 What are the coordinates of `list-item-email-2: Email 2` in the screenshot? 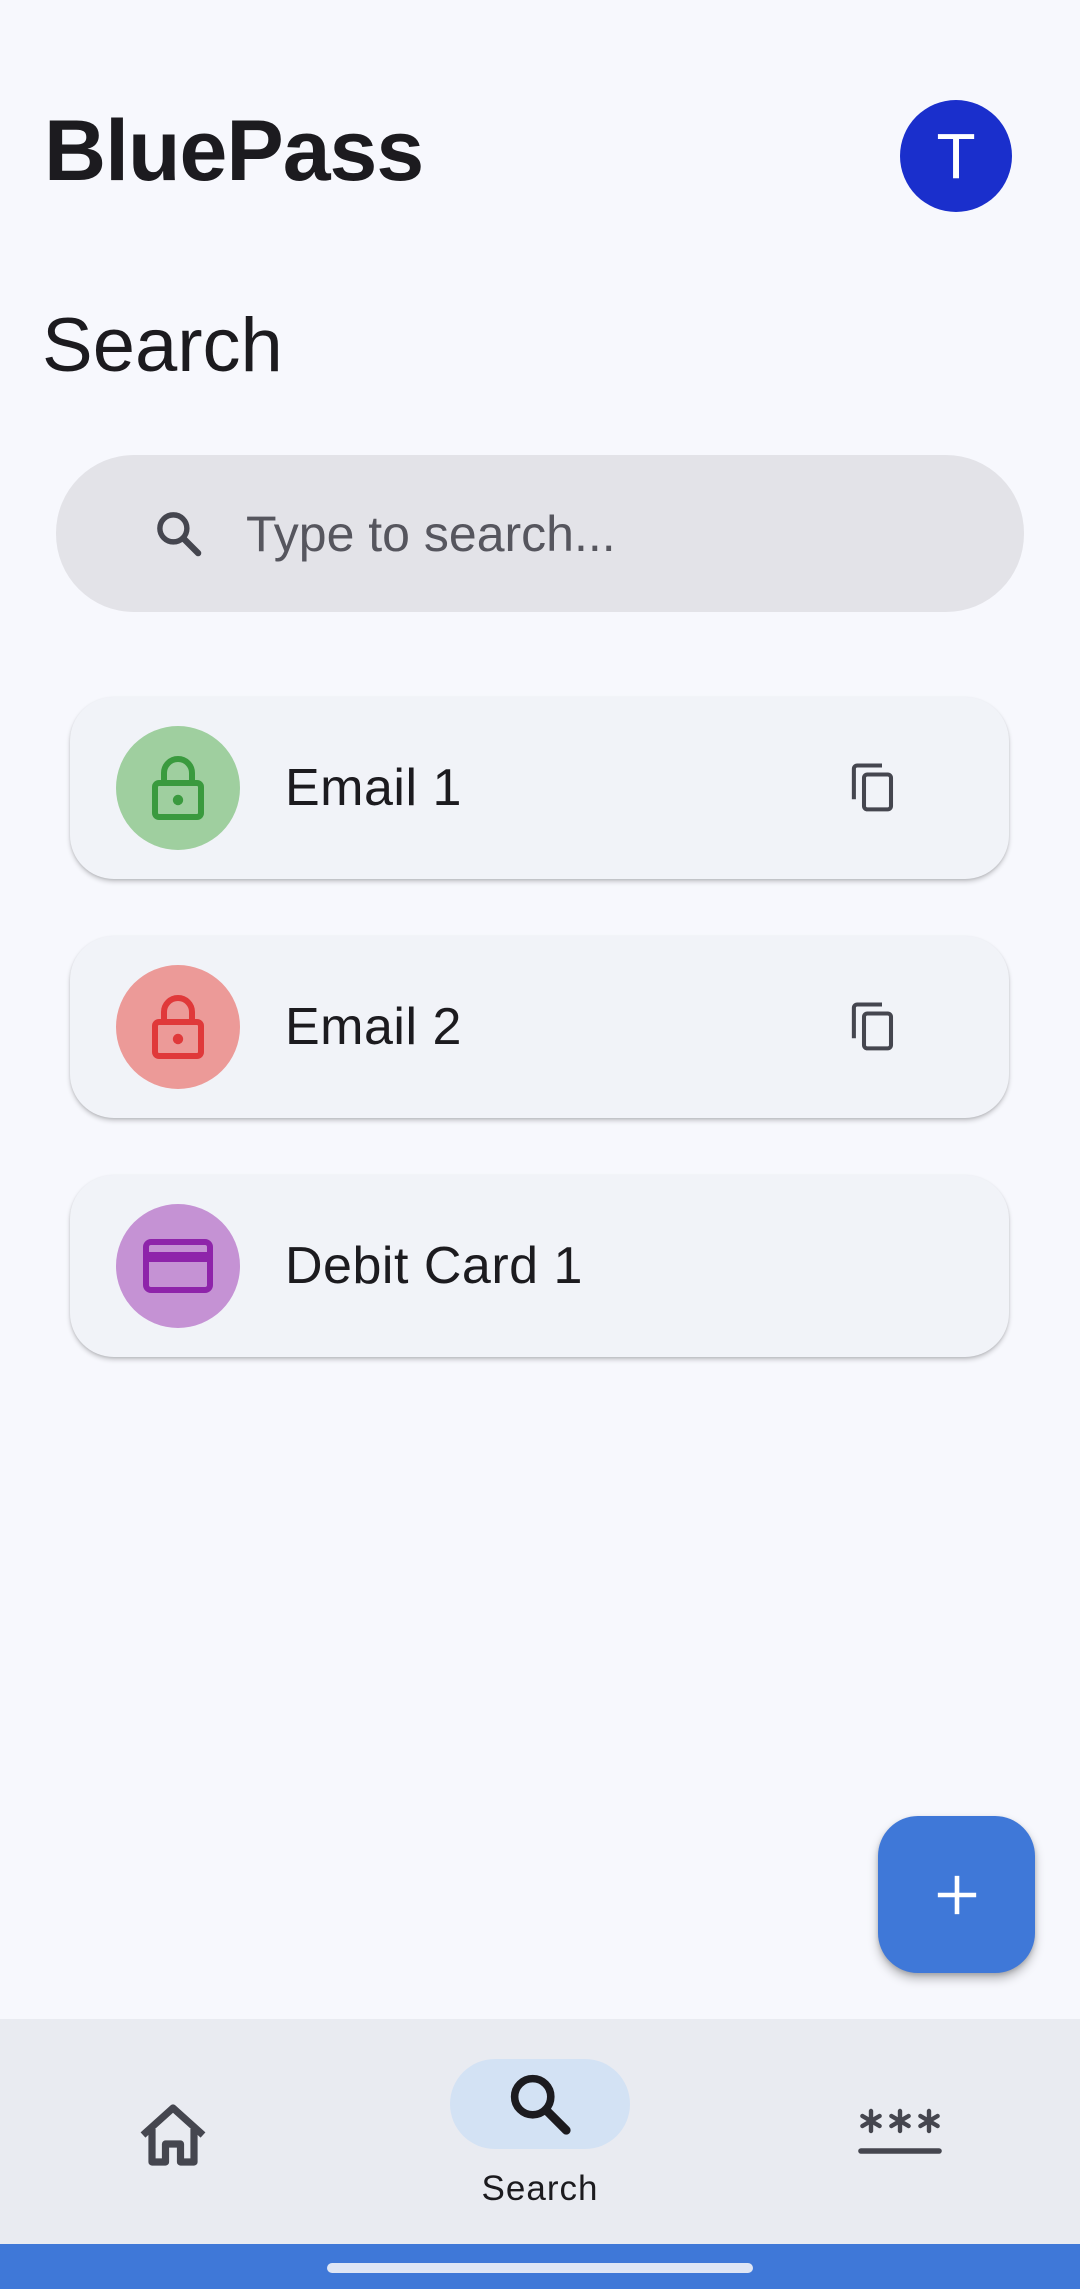 It's located at (539, 1027).